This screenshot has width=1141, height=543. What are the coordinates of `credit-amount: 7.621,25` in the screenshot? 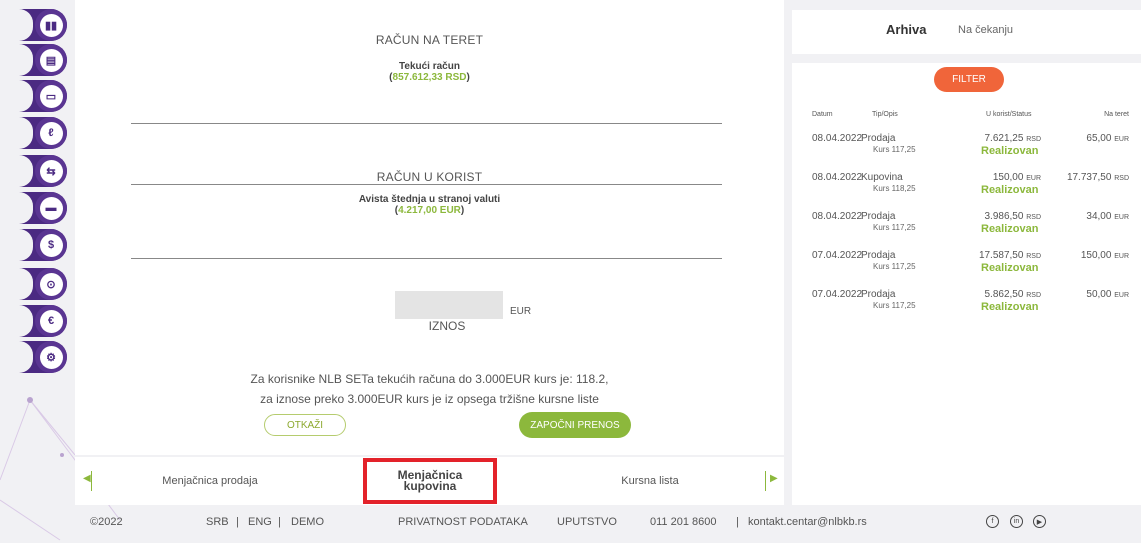 It's located at (1004, 138).